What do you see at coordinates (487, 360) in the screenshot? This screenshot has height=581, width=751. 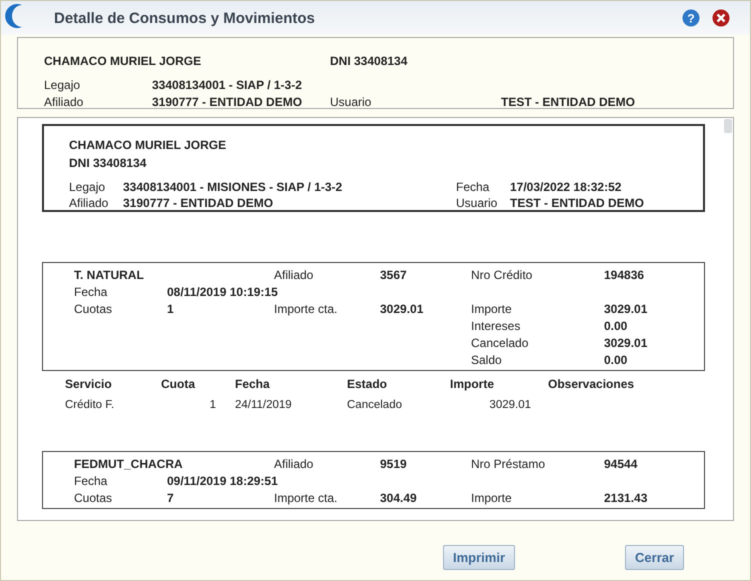 I see `field-label: Saldo` at bounding box center [487, 360].